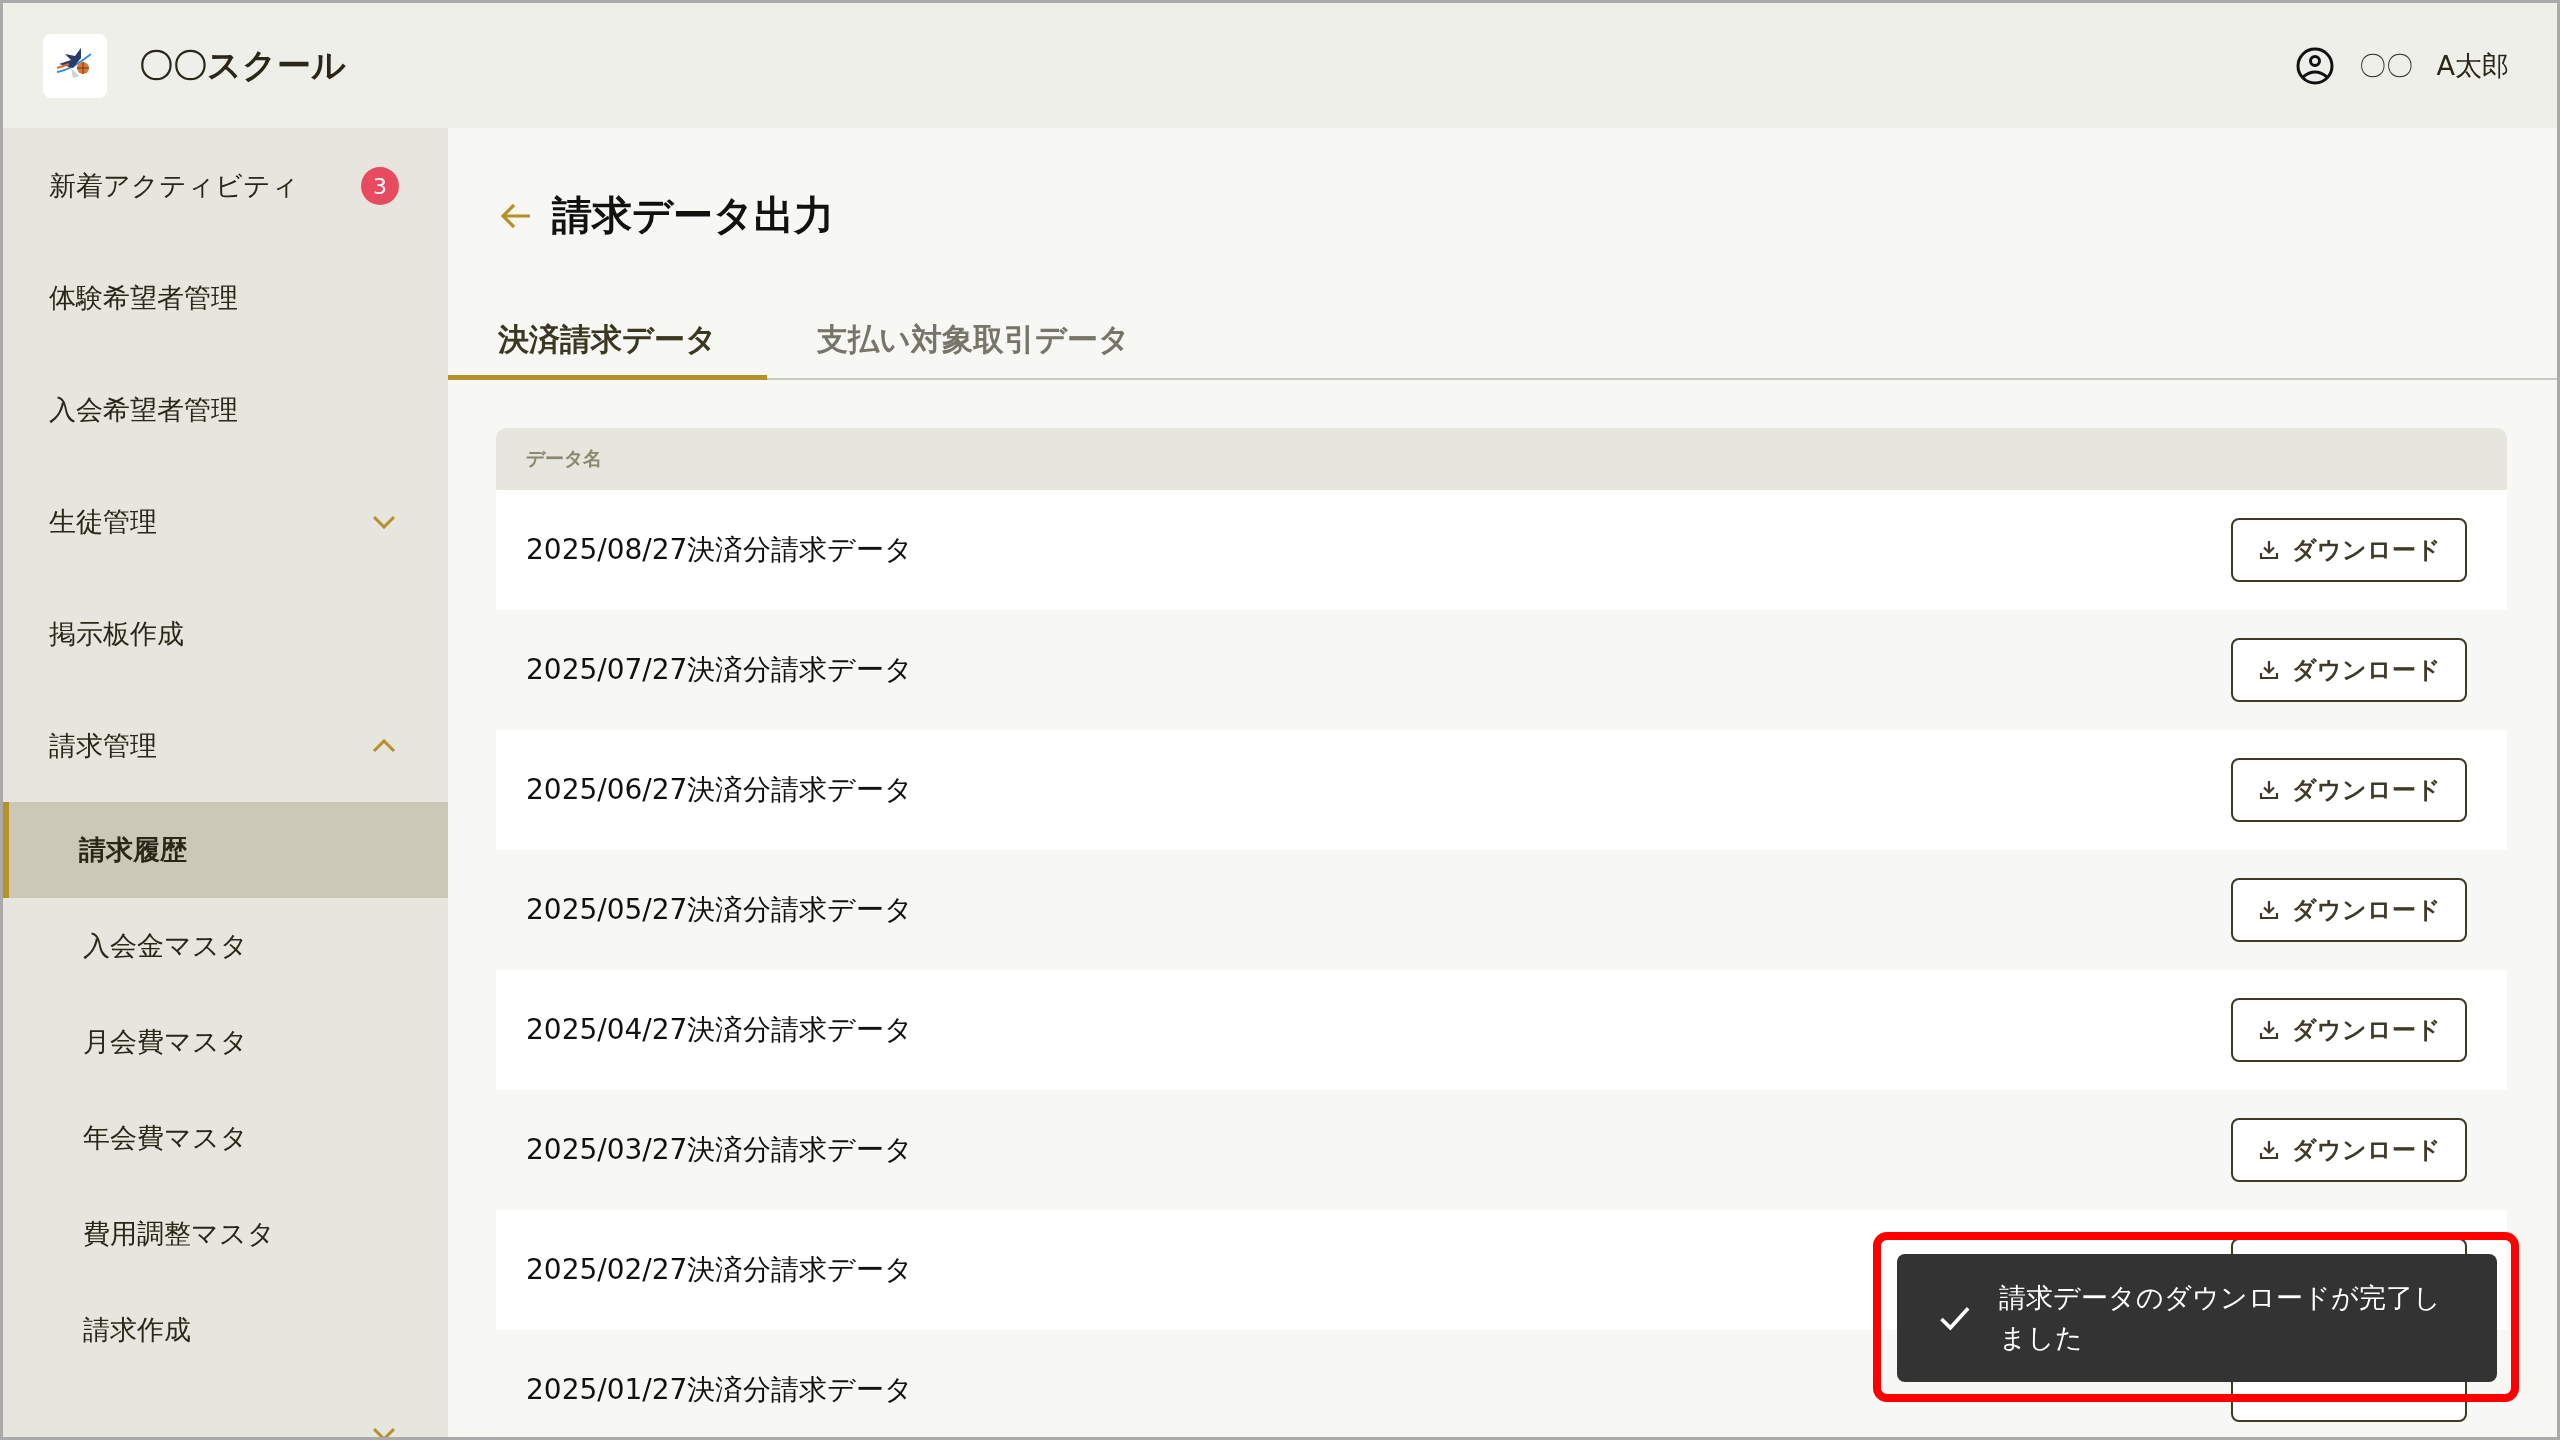  I want to click on sidebar-subitem: 月会費マスタ, so click(225, 1042).